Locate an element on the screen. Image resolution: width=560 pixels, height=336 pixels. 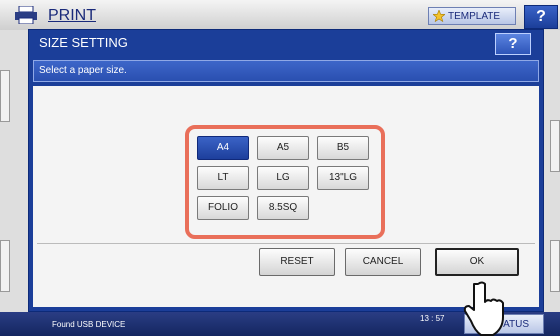
dialog-message: Select a paper size. is located at coordinates (83, 70).